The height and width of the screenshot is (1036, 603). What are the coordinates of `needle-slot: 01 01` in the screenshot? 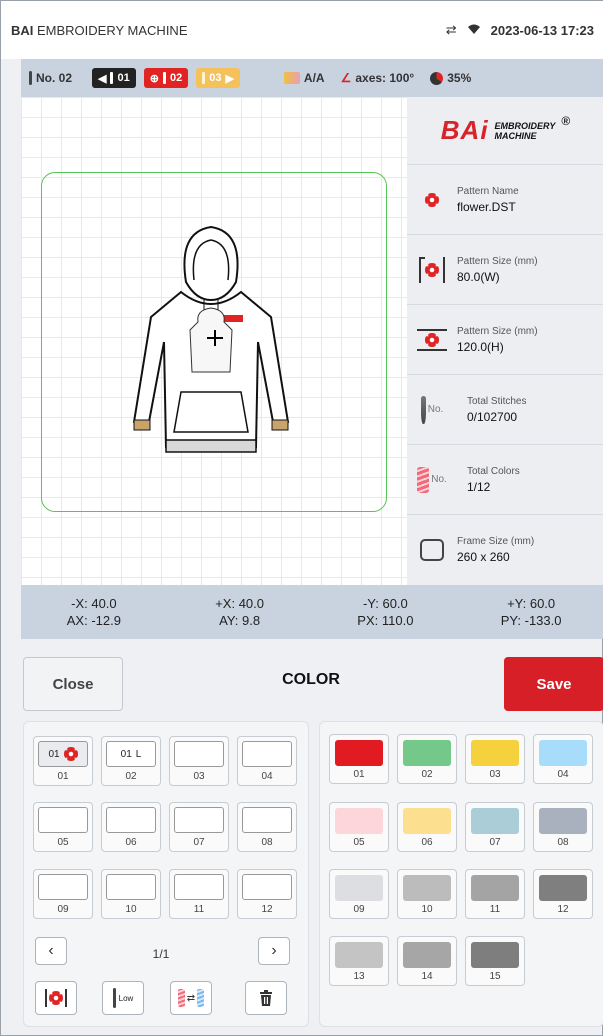 It's located at (63, 761).